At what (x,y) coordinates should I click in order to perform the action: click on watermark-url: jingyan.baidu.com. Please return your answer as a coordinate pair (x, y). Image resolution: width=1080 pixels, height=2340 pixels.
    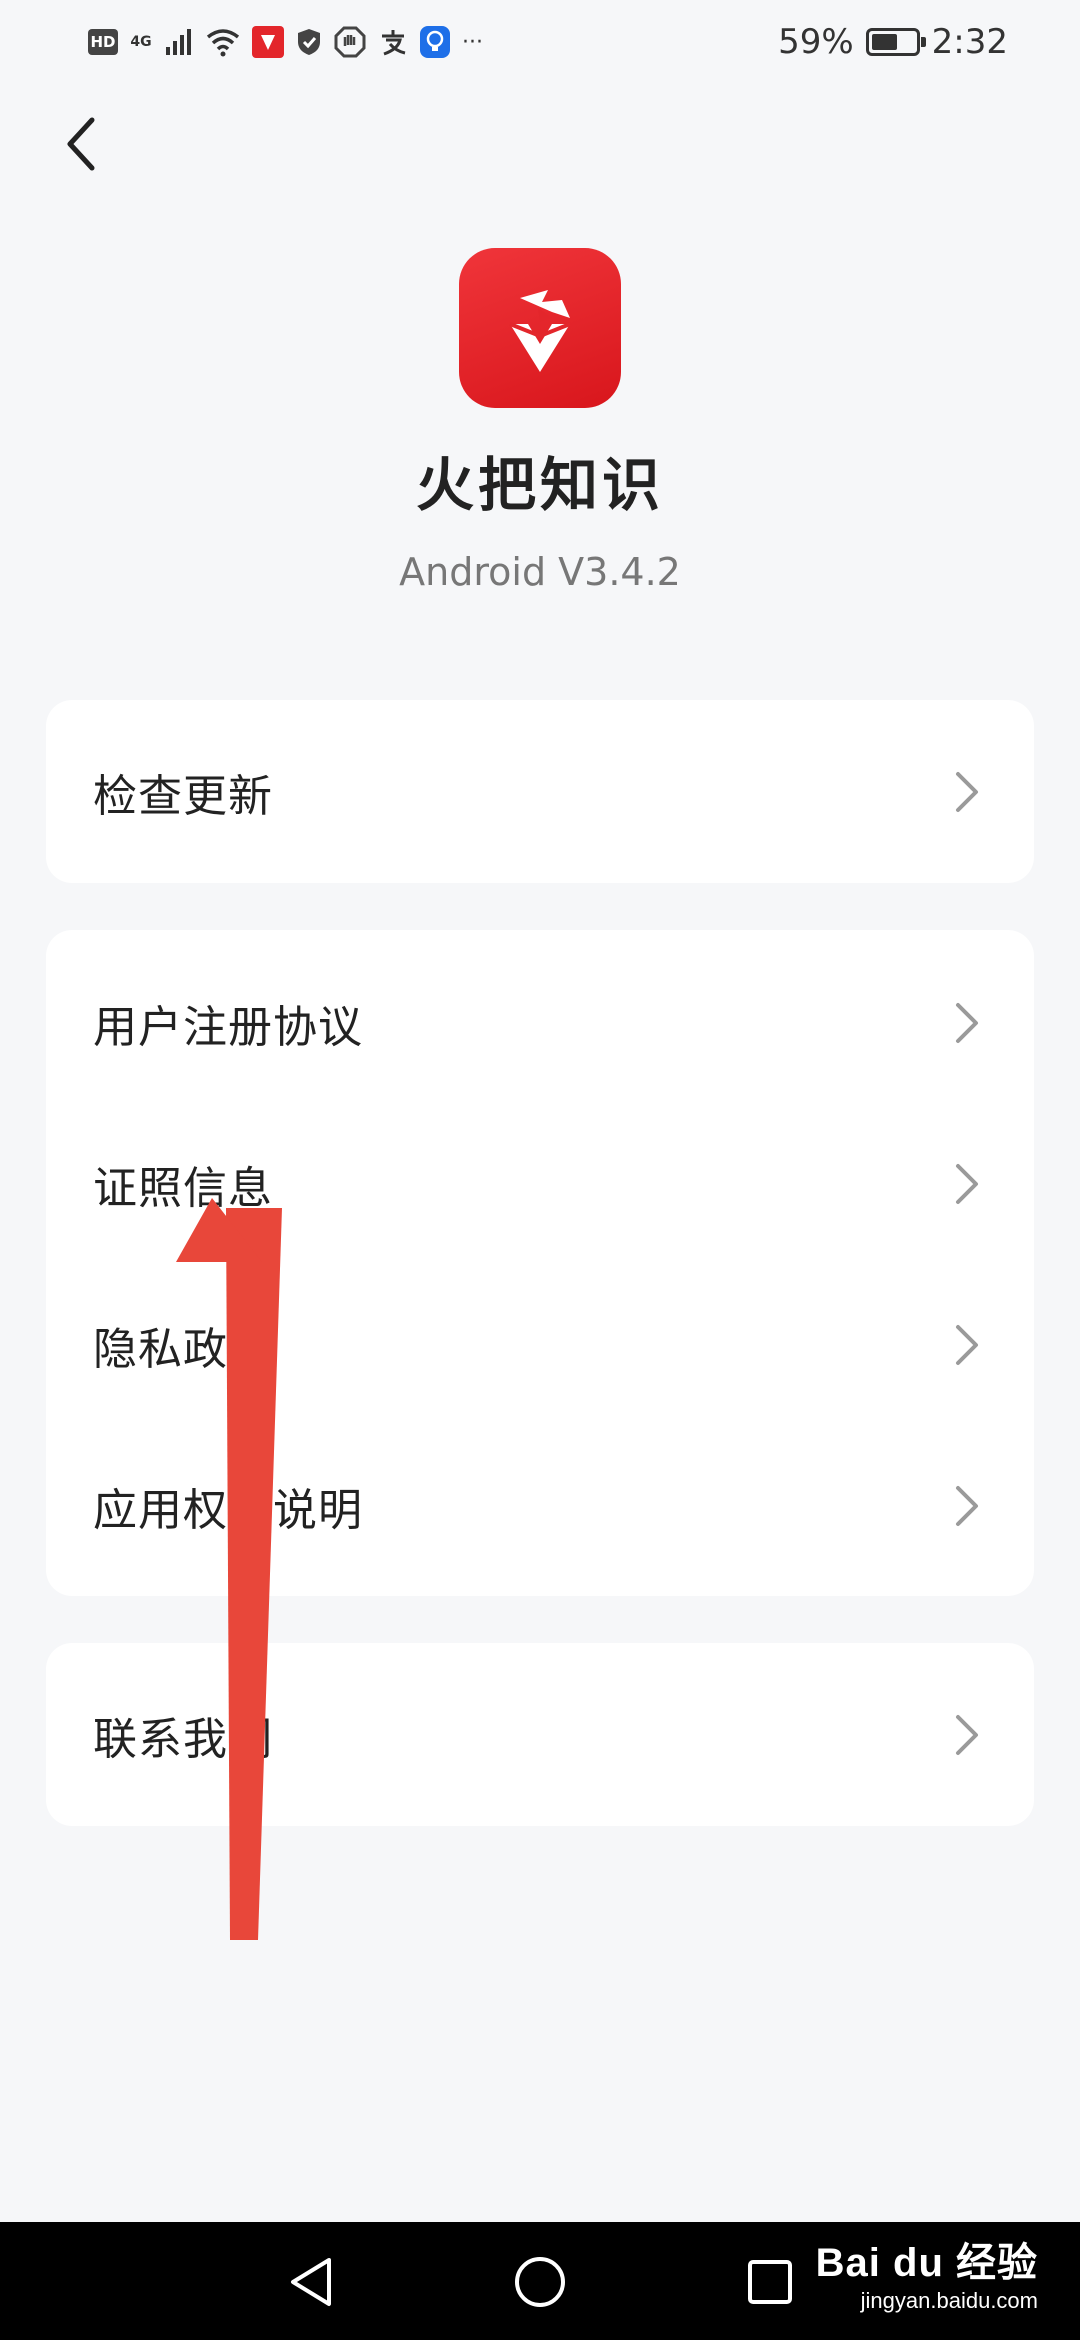
    Looking at the image, I should click on (949, 2300).